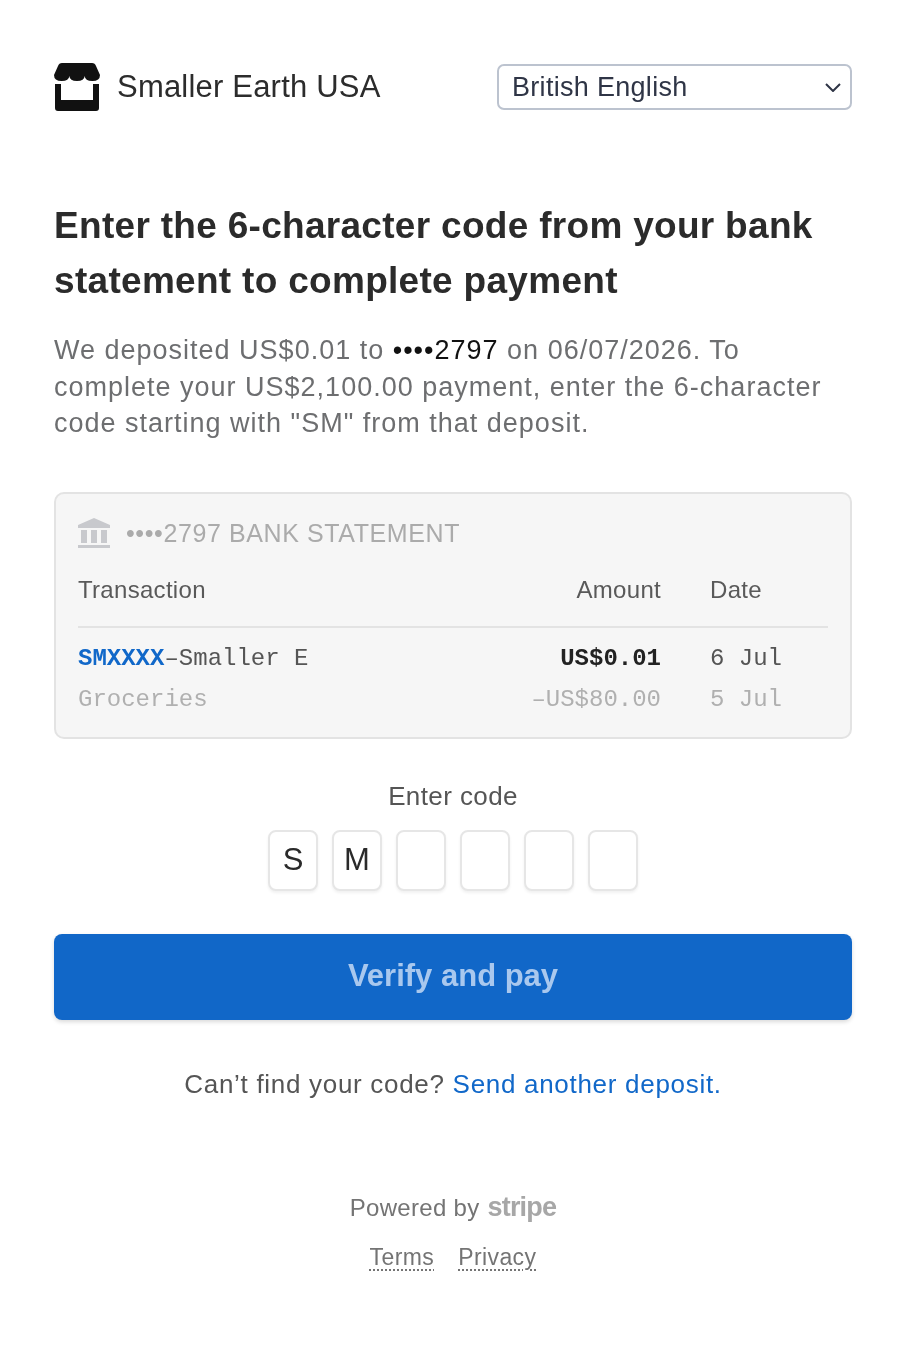 This screenshot has height=1346, width=906. Describe the element at coordinates (610, 658) in the screenshot. I see `amount-cell: US$0.01` at that location.